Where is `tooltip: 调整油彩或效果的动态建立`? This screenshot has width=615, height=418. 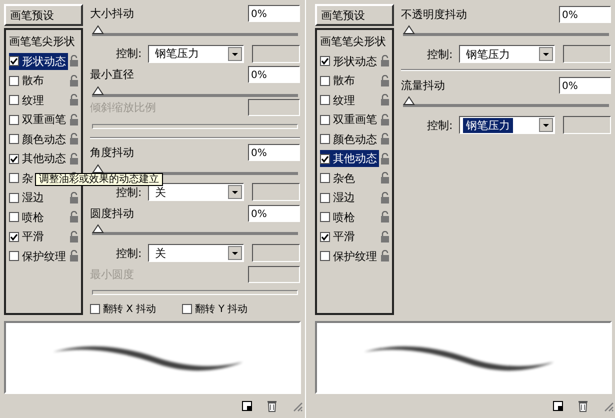 tooltip: 调整油彩或效果的动态建立 is located at coordinates (99, 179).